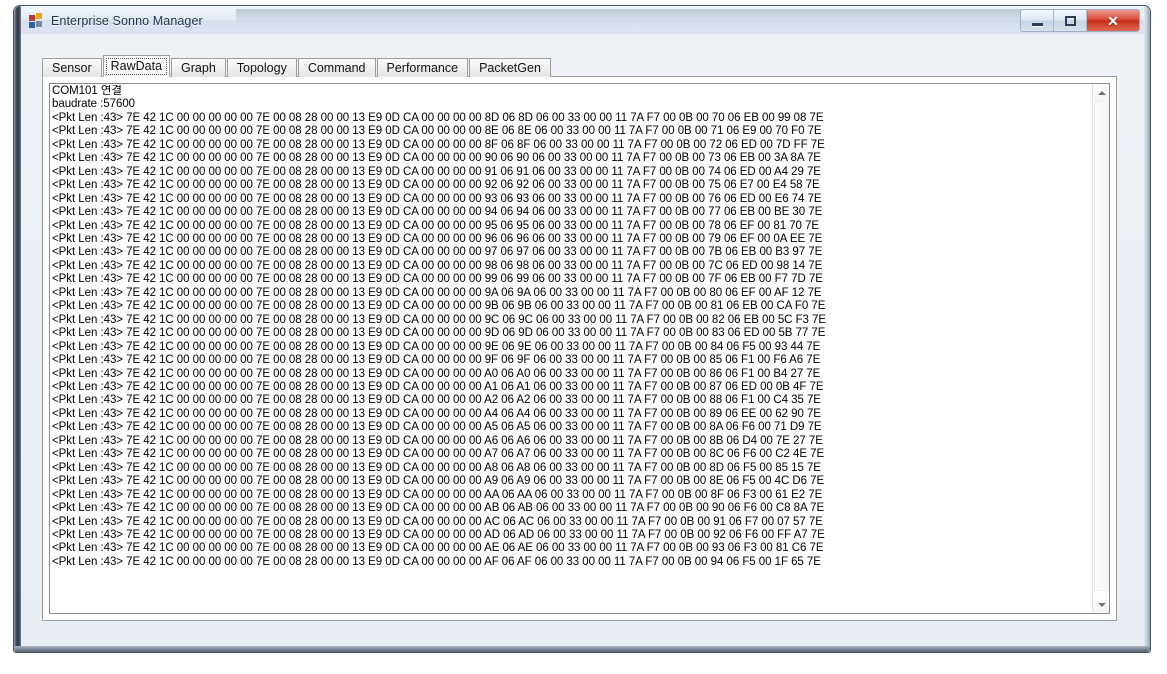 This screenshot has height=674, width=1167. I want to click on tab-packetgen-label: PacketGen, so click(510, 68).